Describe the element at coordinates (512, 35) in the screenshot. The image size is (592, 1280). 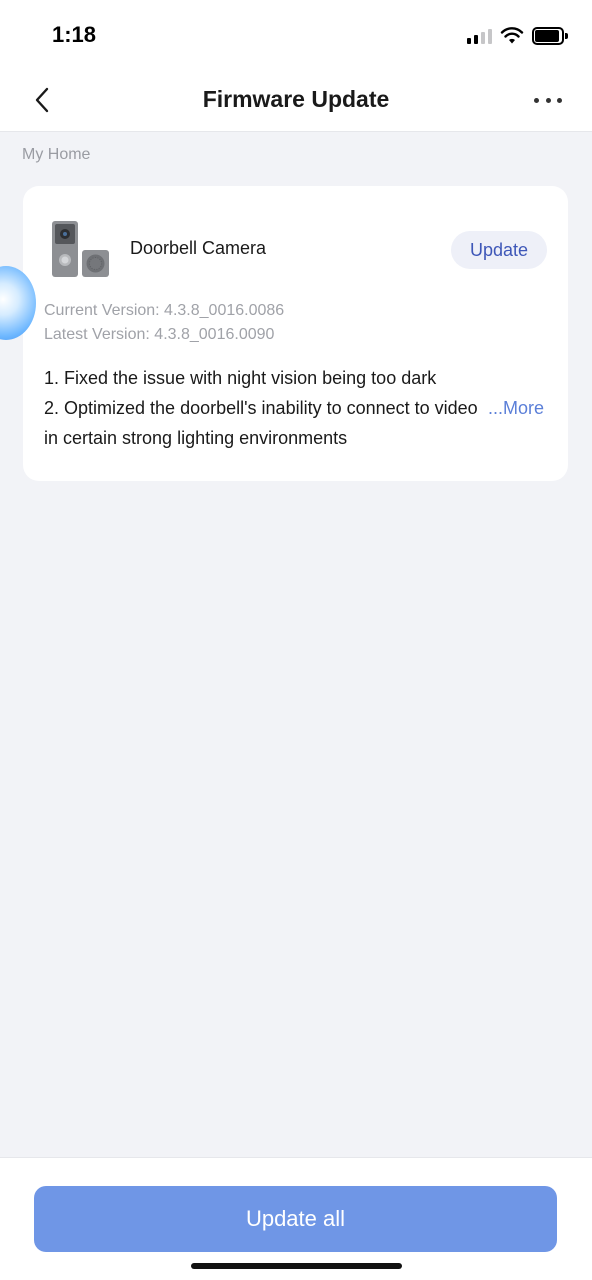
I see `wifi-icon` at that location.